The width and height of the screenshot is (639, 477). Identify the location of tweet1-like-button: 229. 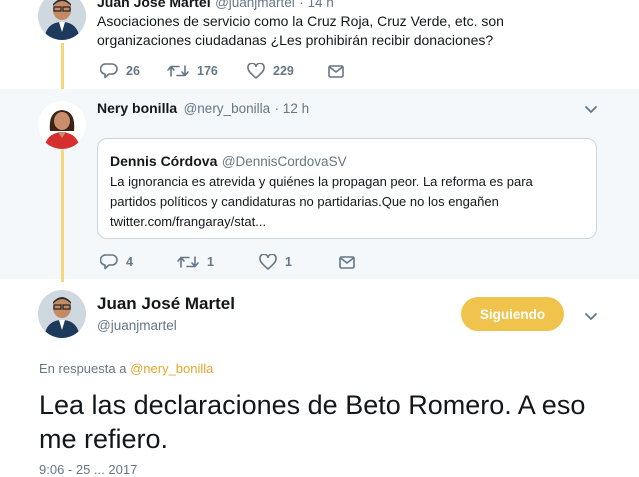
(287, 71).